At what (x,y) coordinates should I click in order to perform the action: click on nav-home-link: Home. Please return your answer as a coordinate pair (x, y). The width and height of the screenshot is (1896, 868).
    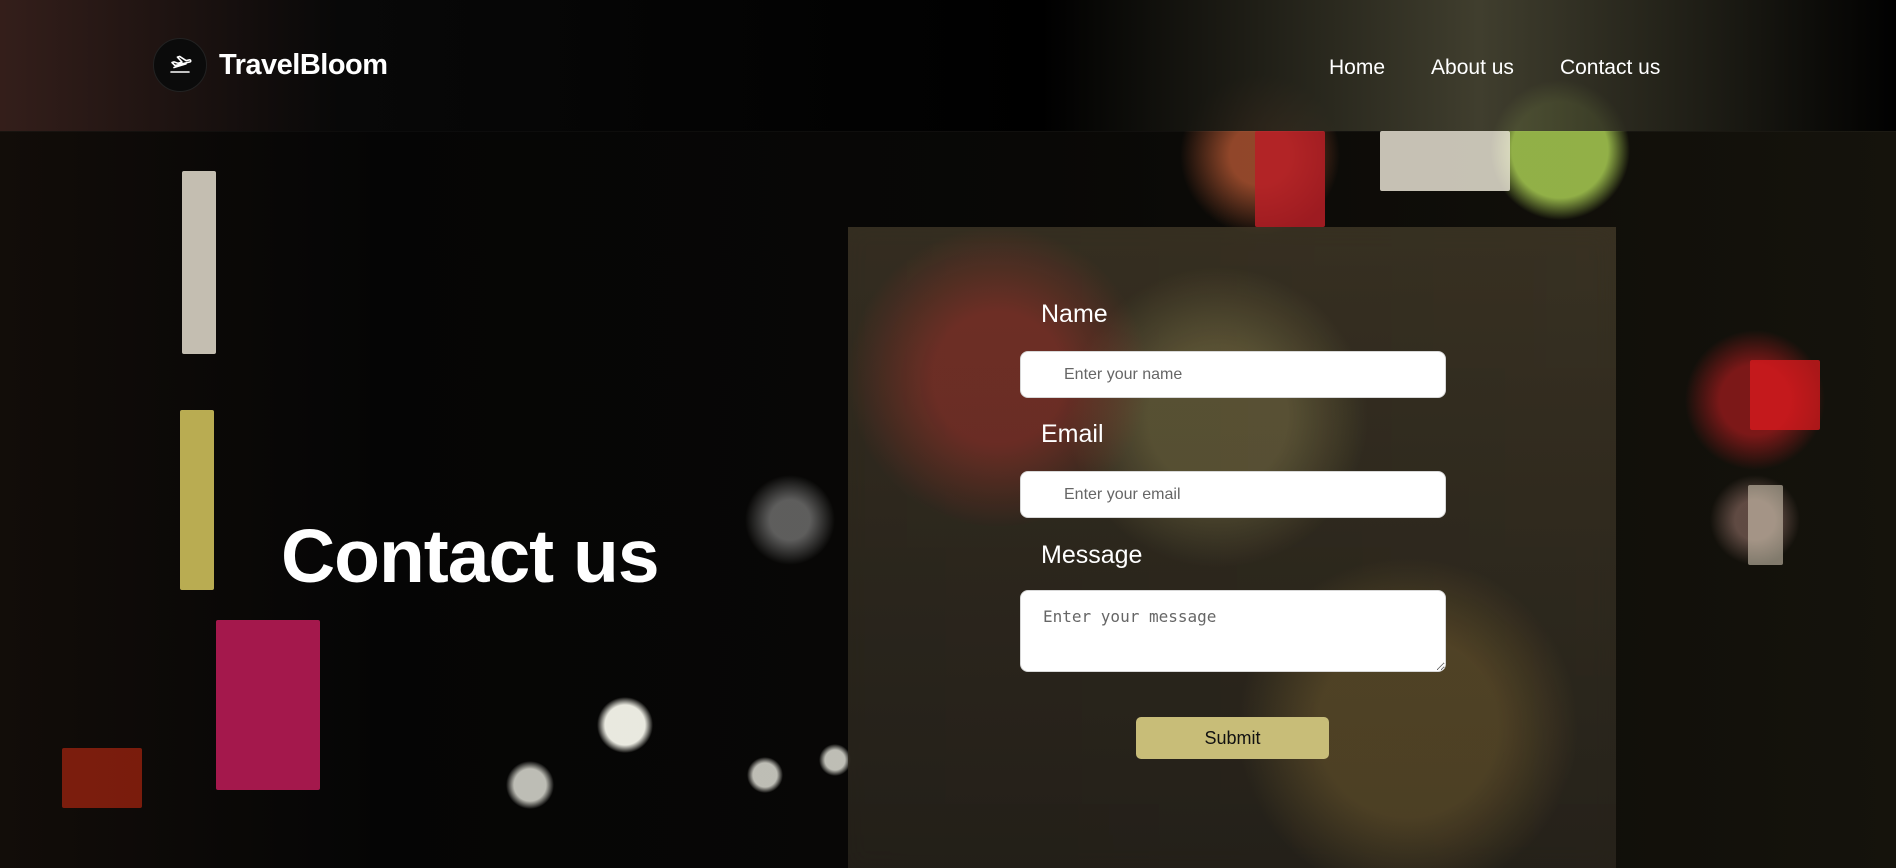
    Looking at the image, I should click on (1357, 68).